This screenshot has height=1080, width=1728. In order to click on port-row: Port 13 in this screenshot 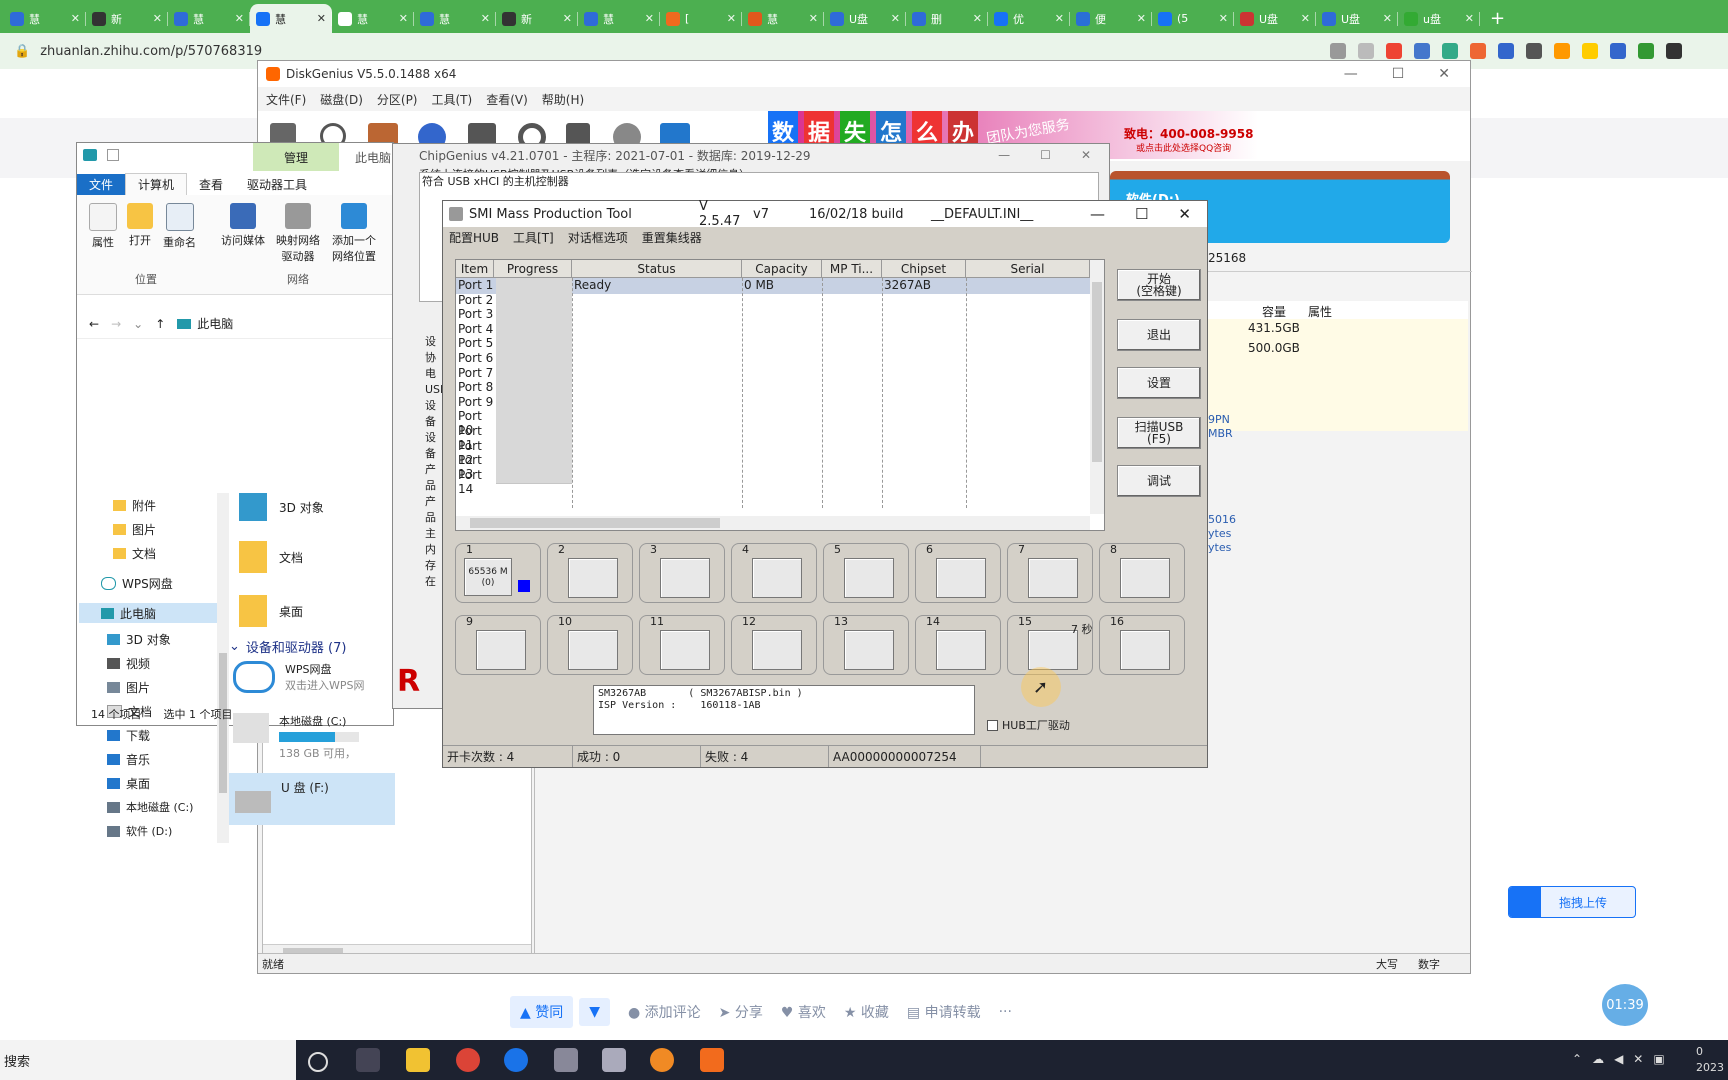, I will do `click(773, 467)`.